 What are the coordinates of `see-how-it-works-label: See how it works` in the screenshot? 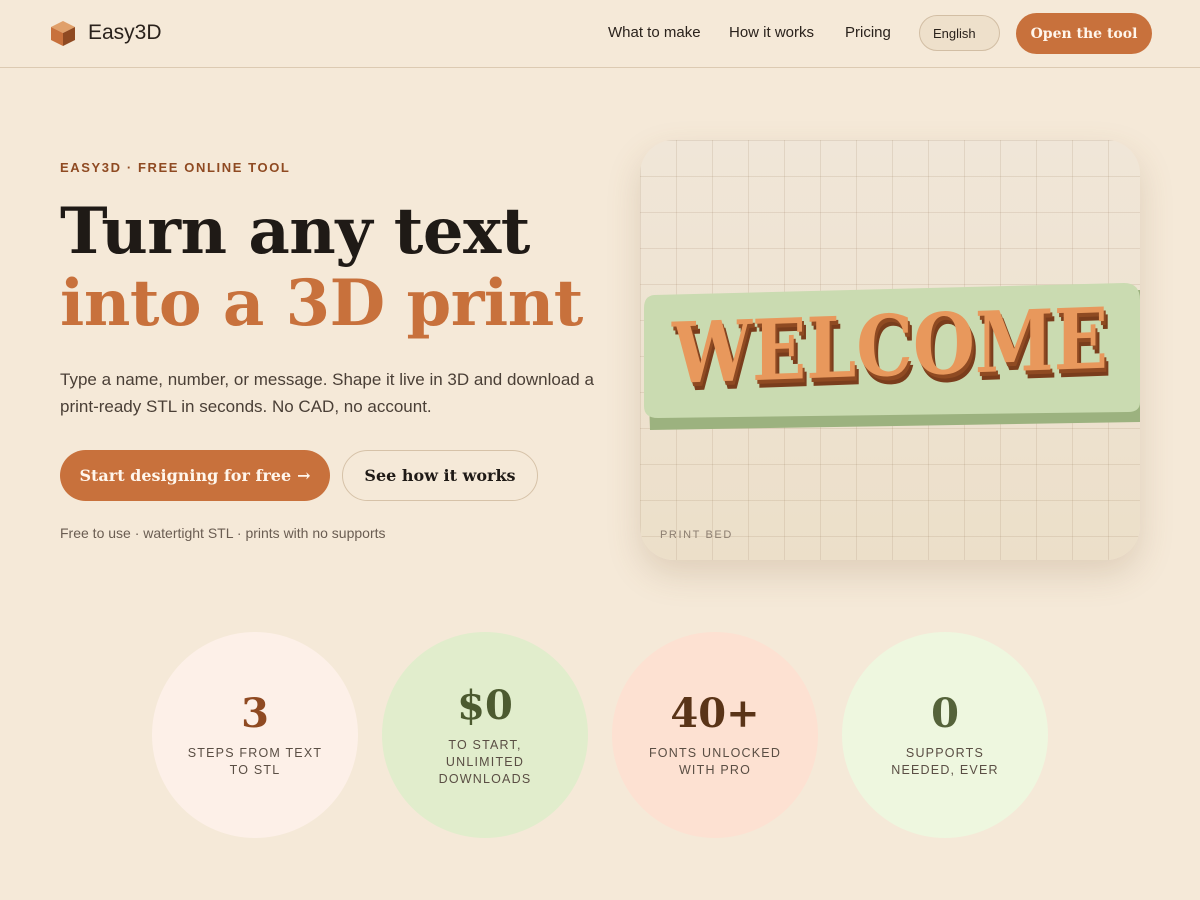 It's located at (440, 475).